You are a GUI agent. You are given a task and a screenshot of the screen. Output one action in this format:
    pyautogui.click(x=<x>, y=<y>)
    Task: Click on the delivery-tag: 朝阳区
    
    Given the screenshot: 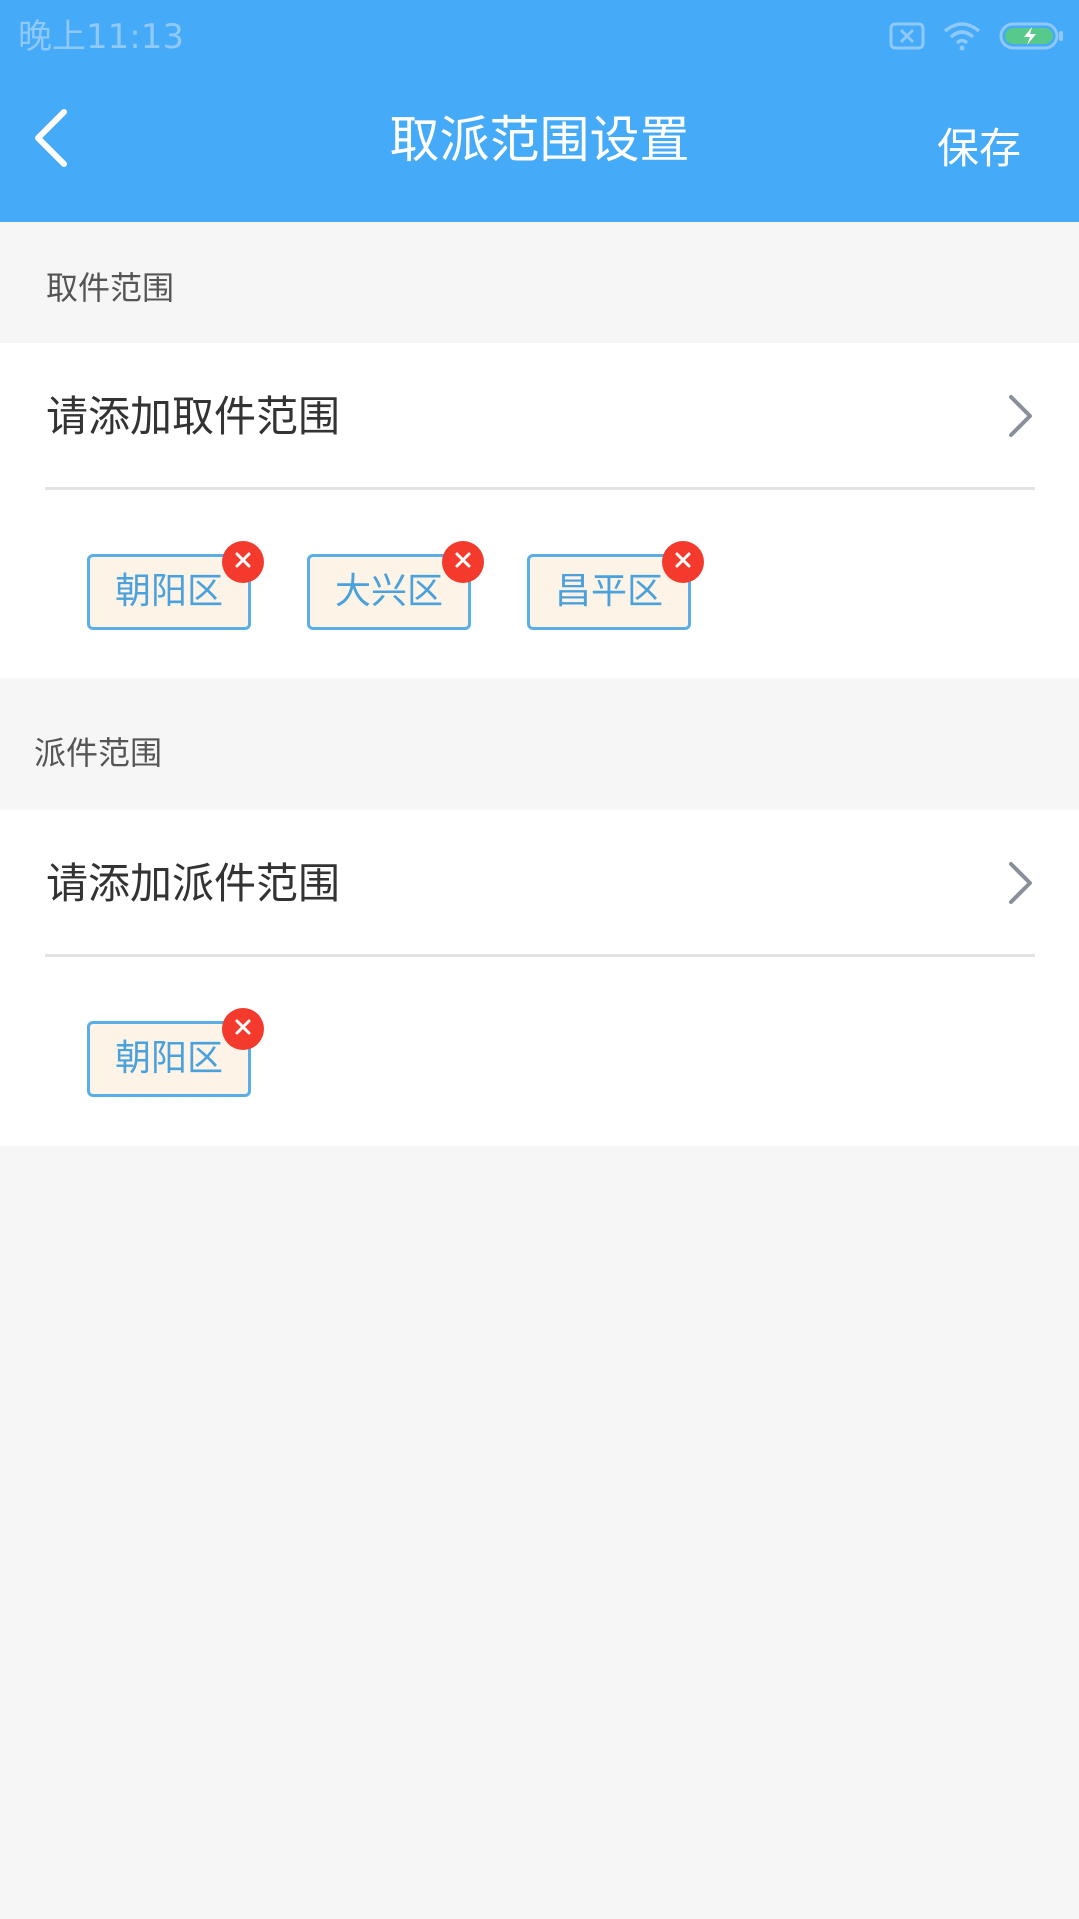 What is the action you would take?
    pyautogui.click(x=175, y=1052)
    